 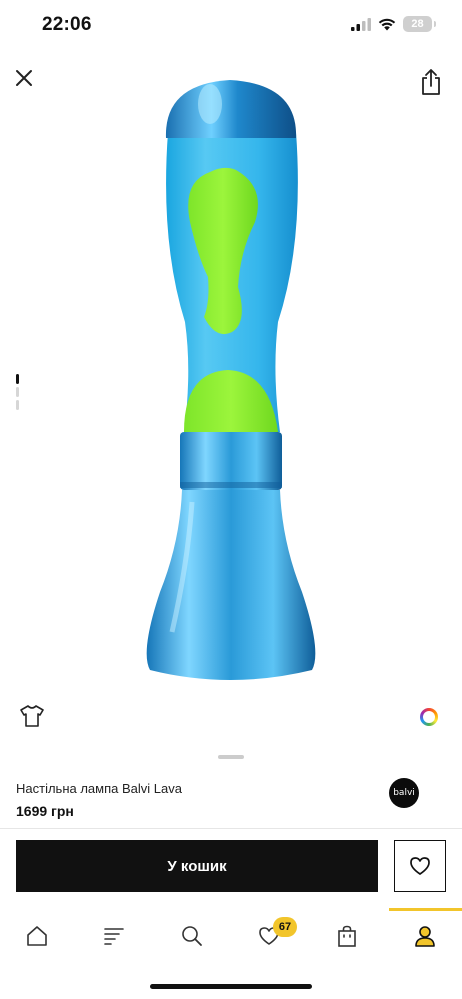 I want to click on close-button, so click(x=24, y=78).